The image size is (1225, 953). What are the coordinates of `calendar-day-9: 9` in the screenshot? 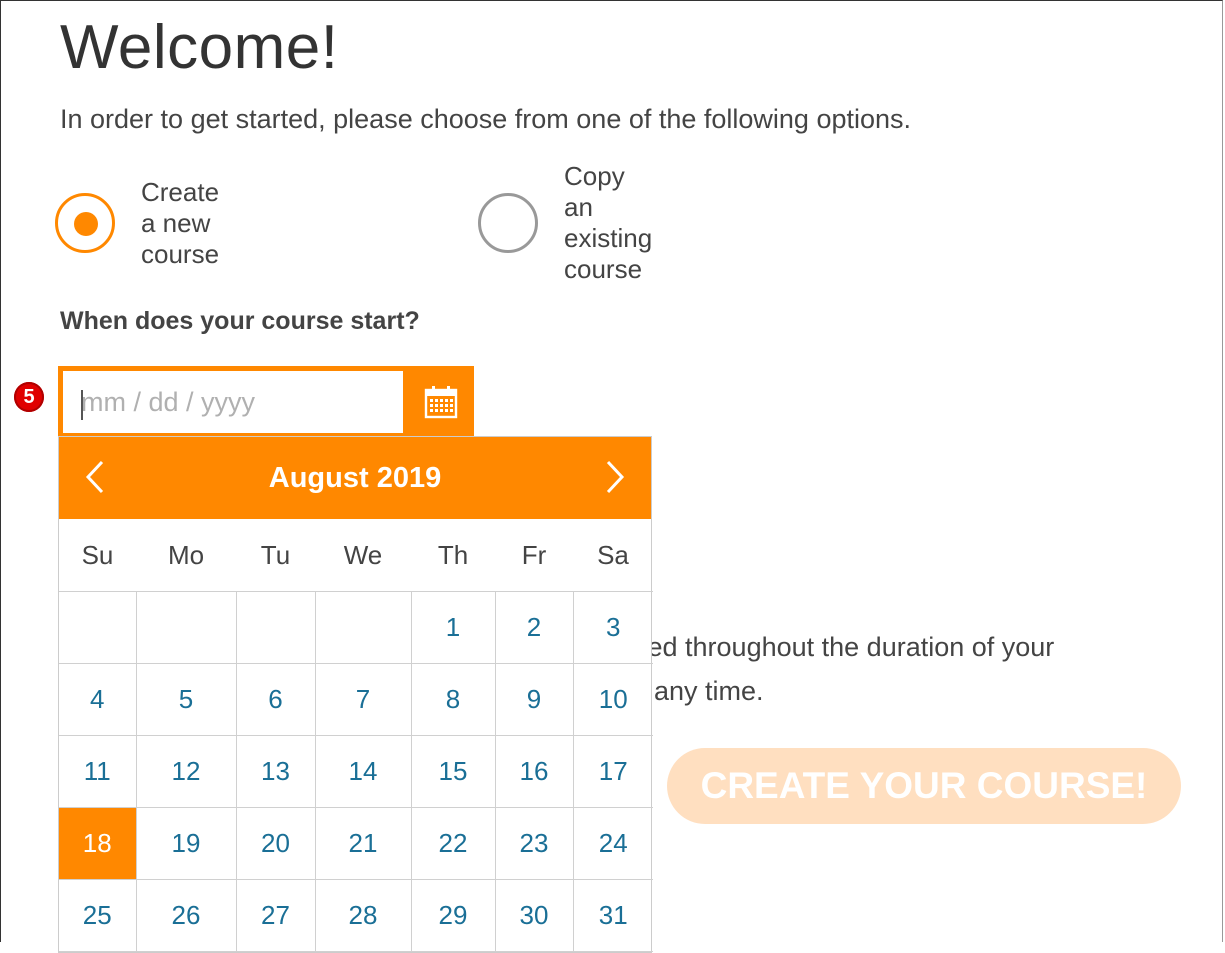 It's located at (534, 699).